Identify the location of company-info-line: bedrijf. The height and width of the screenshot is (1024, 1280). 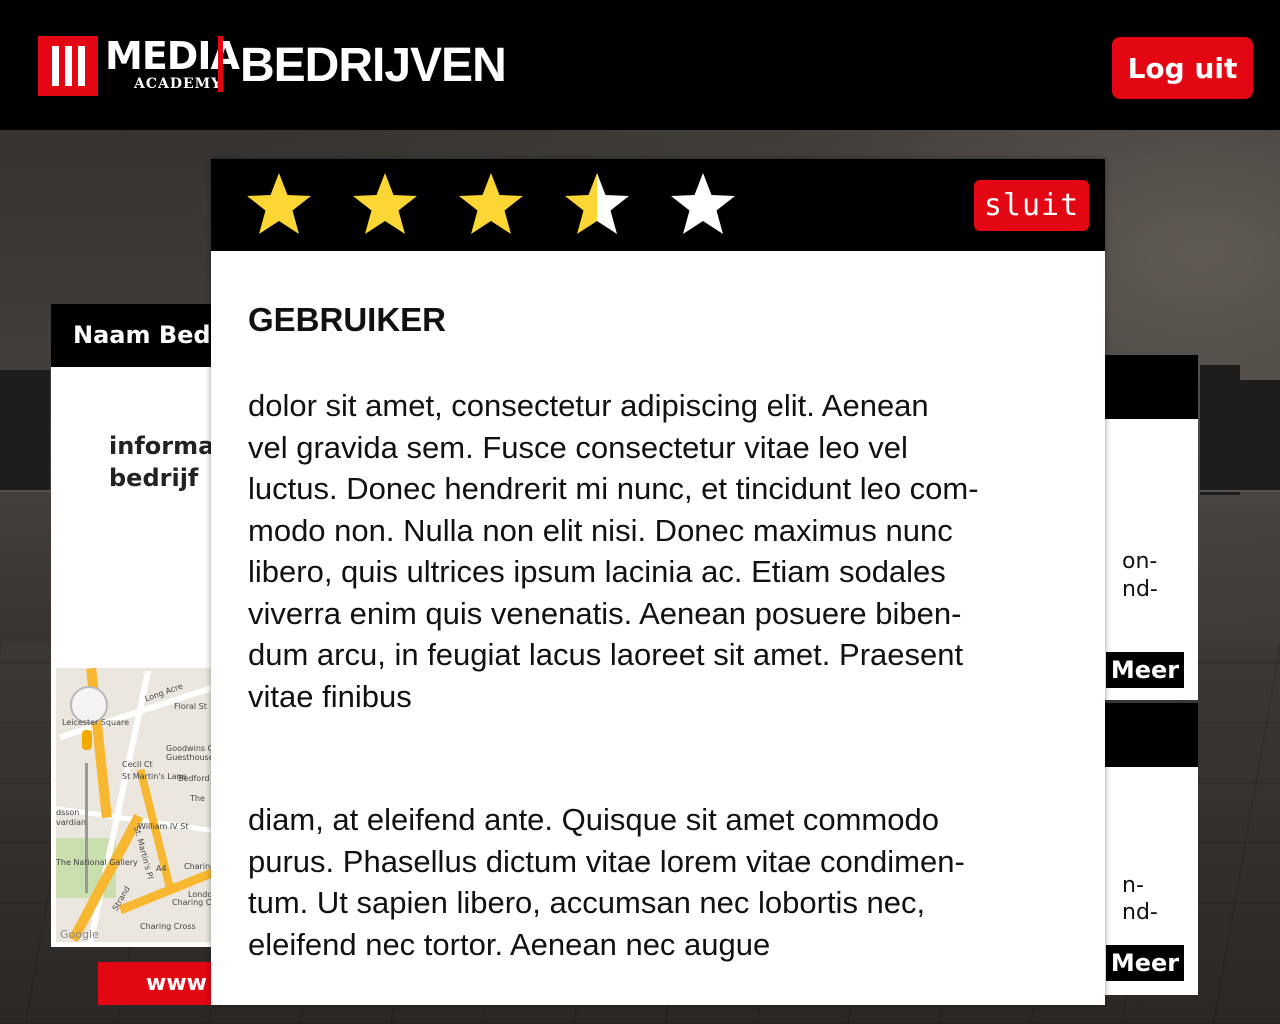
(154, 478).